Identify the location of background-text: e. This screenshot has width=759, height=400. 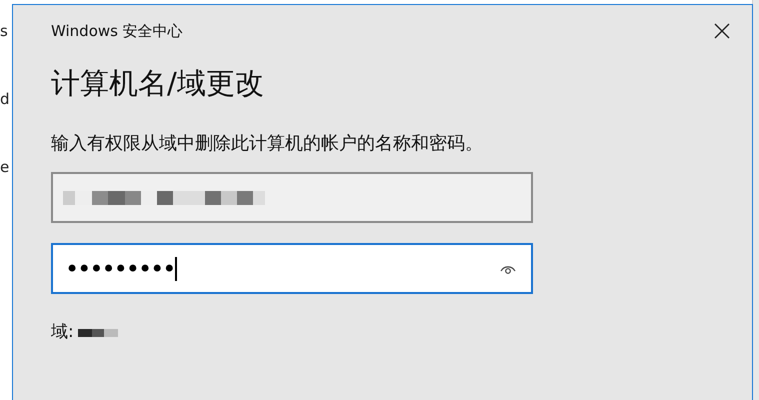
(5, 167).